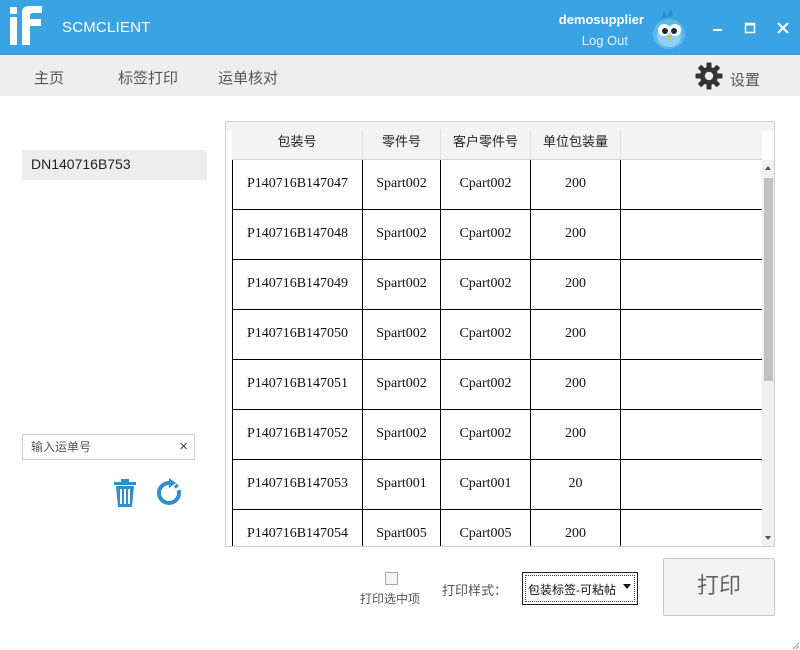 The image size is (800, 650). I want to click on print-selected-label: 打印选中项, so click(390, 599).